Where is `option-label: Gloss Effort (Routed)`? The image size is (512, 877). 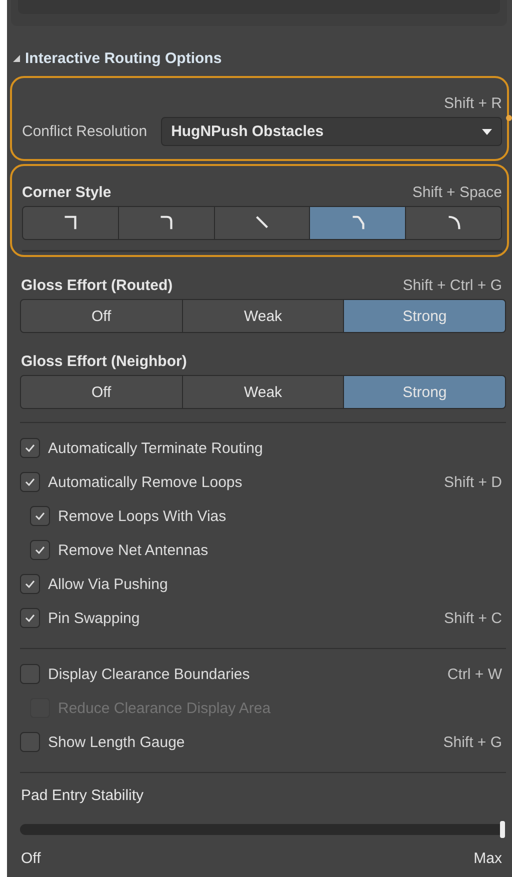
option-label: Gloss Effort (Routed) is located at coordinates (97, 285).